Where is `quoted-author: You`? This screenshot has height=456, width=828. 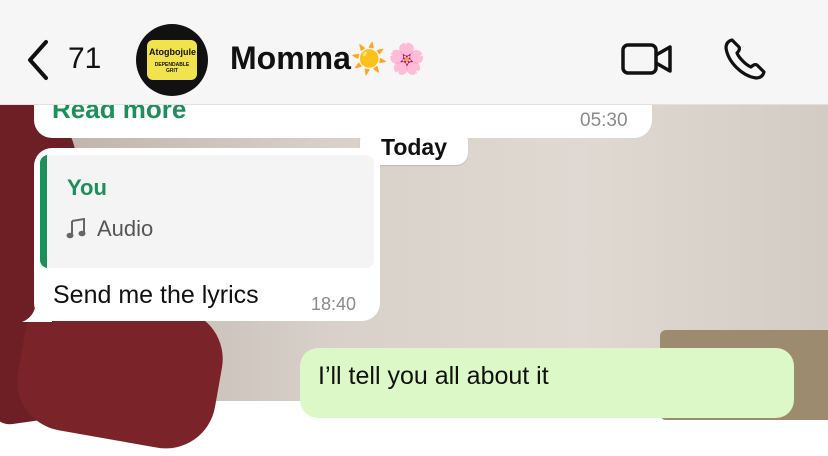 quoted-author: You is located at coordinates (87, 187).